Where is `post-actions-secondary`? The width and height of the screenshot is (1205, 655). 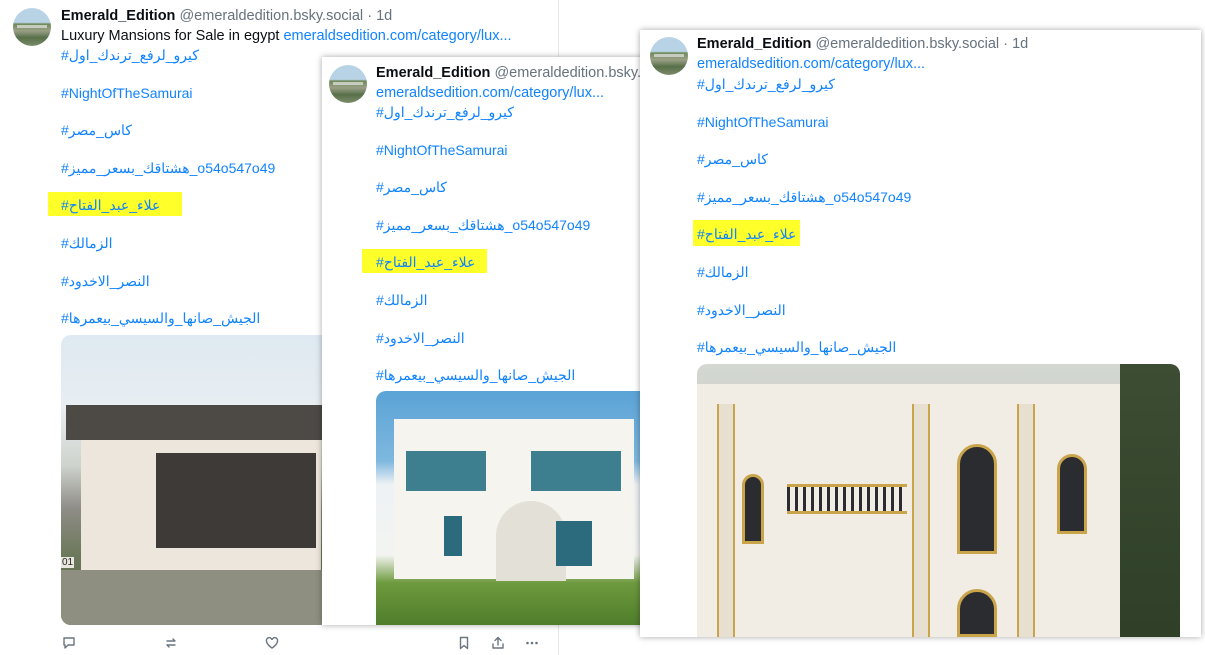 post-actions-secondary is located at coordinates (506, 645).